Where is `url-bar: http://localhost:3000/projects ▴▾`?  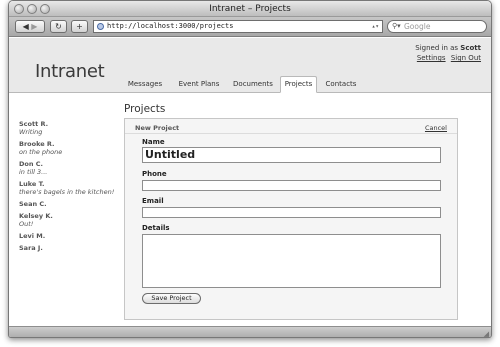
url-bar: http://localhost:3000/projects ▴▾ is located at coordinates (238, 26).